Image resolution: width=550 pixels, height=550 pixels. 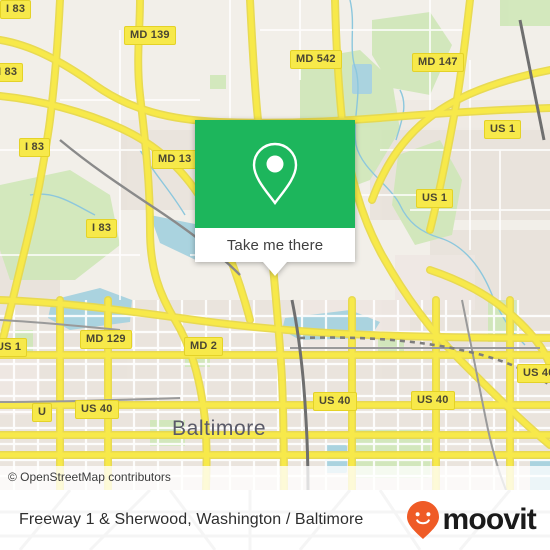 What do you see at coordinates (275, 269) in the screenshot?
I see `popup-pointer-tail` at bounding box center [275, 269].